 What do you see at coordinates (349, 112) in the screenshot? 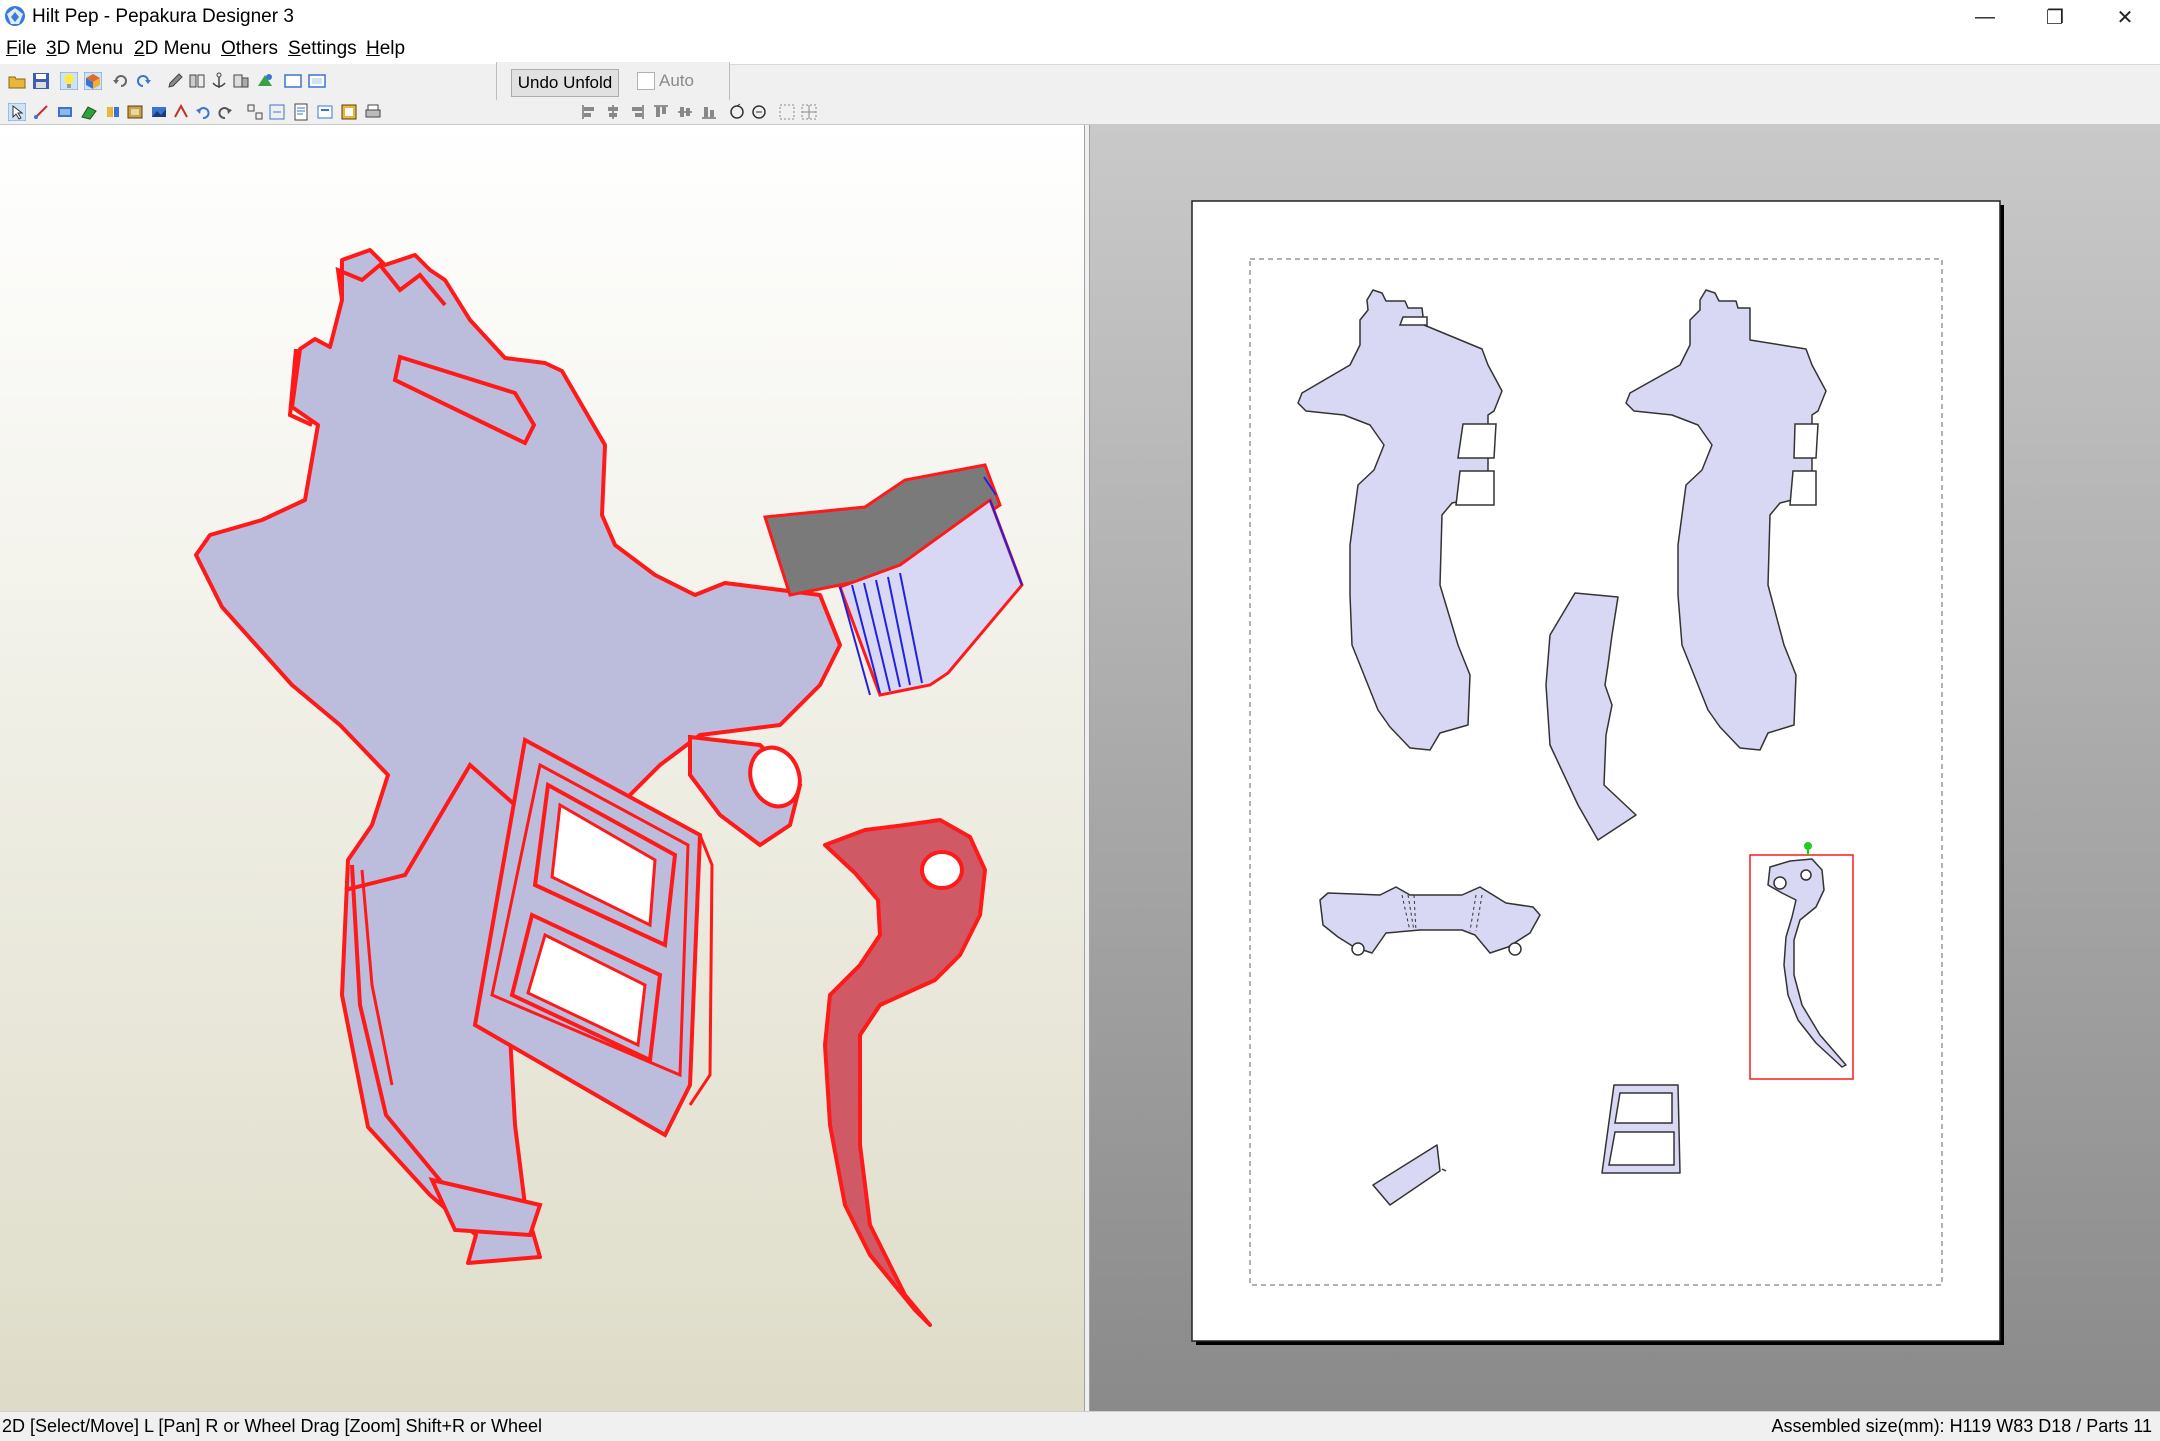
I see `settings-dialog-icon` at bounding box center [349, 112].